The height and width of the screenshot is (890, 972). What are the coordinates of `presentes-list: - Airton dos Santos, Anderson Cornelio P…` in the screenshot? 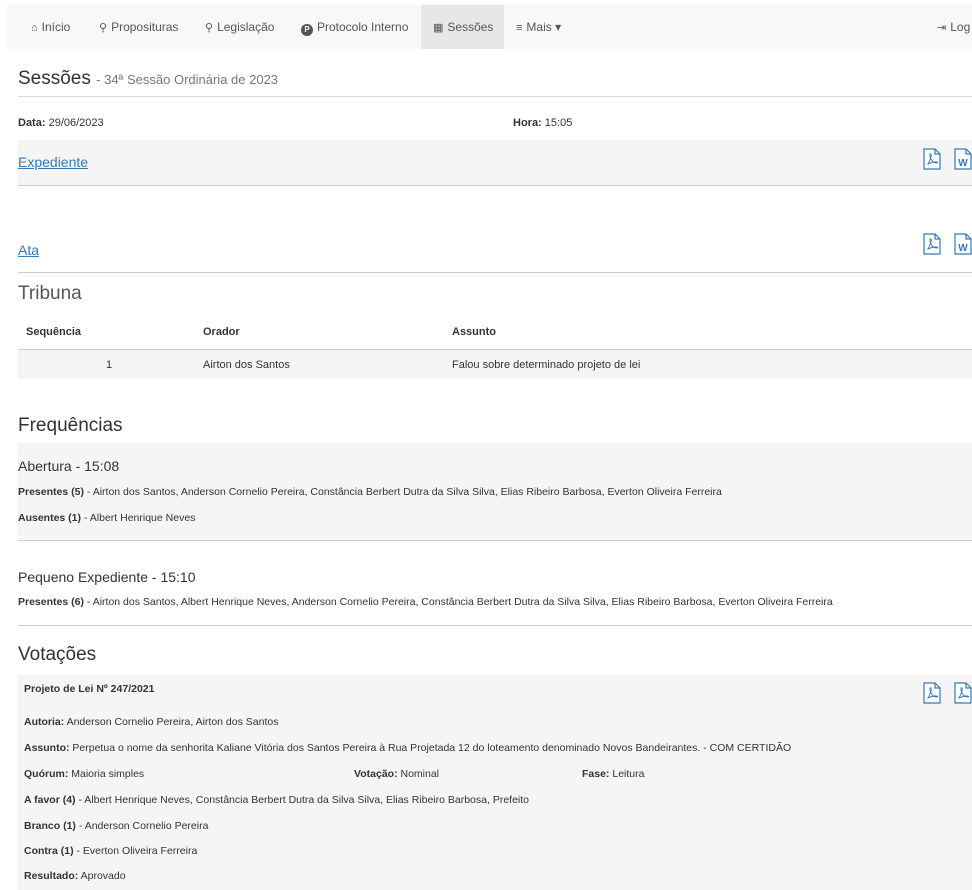 It's located at (402, 492).